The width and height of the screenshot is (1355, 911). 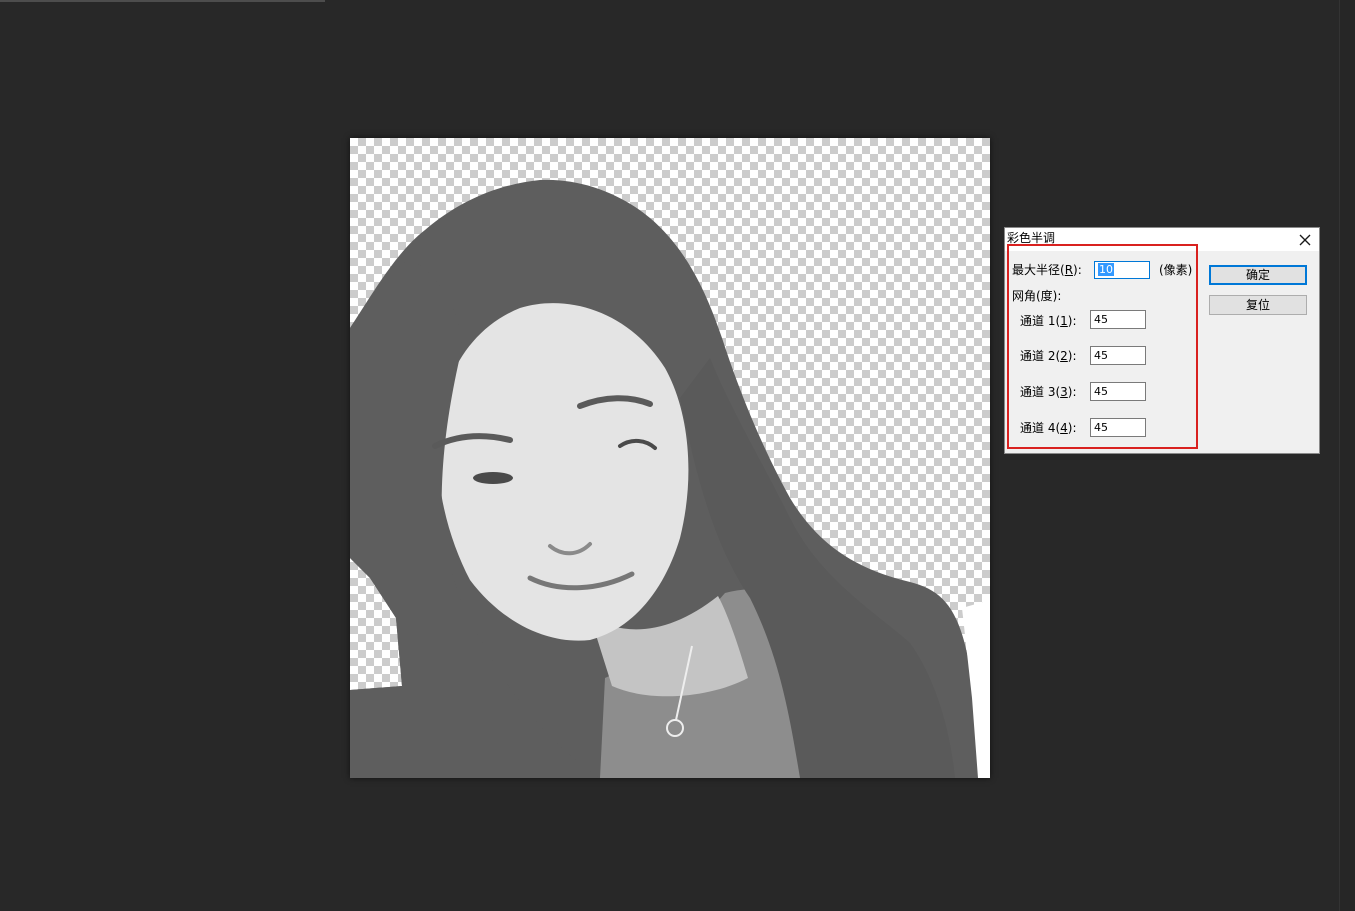 I want to click on channel-1-label-suffix: ):, so click(x=1072, y=321).